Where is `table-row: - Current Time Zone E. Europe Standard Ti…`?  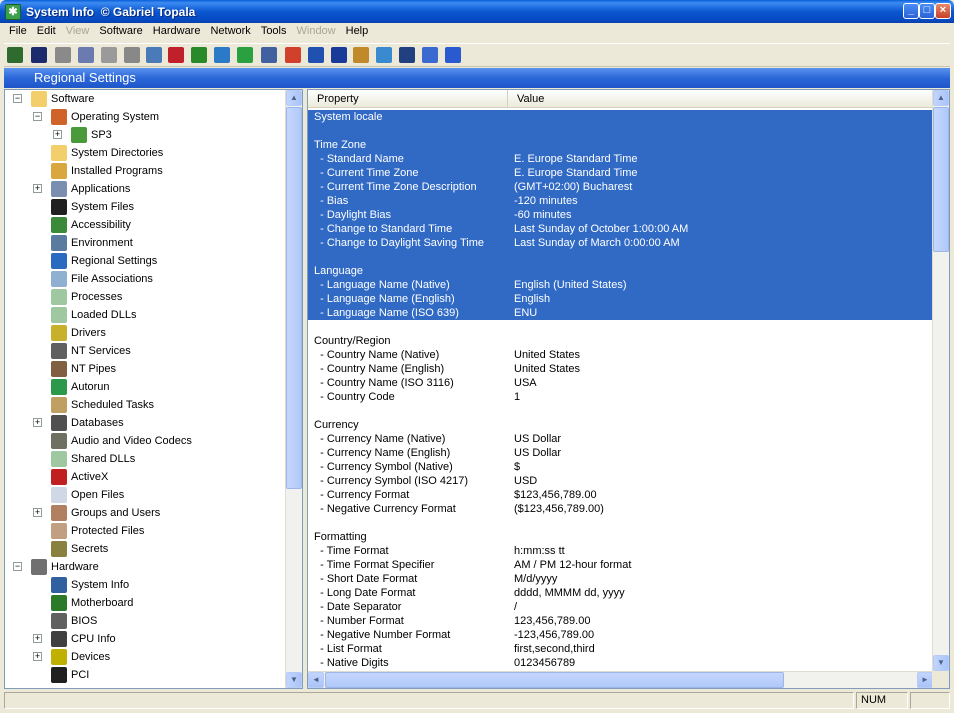
table-row: - Current Time Zone E. Europe Standard Ti… is located at coordinates (620, 173).